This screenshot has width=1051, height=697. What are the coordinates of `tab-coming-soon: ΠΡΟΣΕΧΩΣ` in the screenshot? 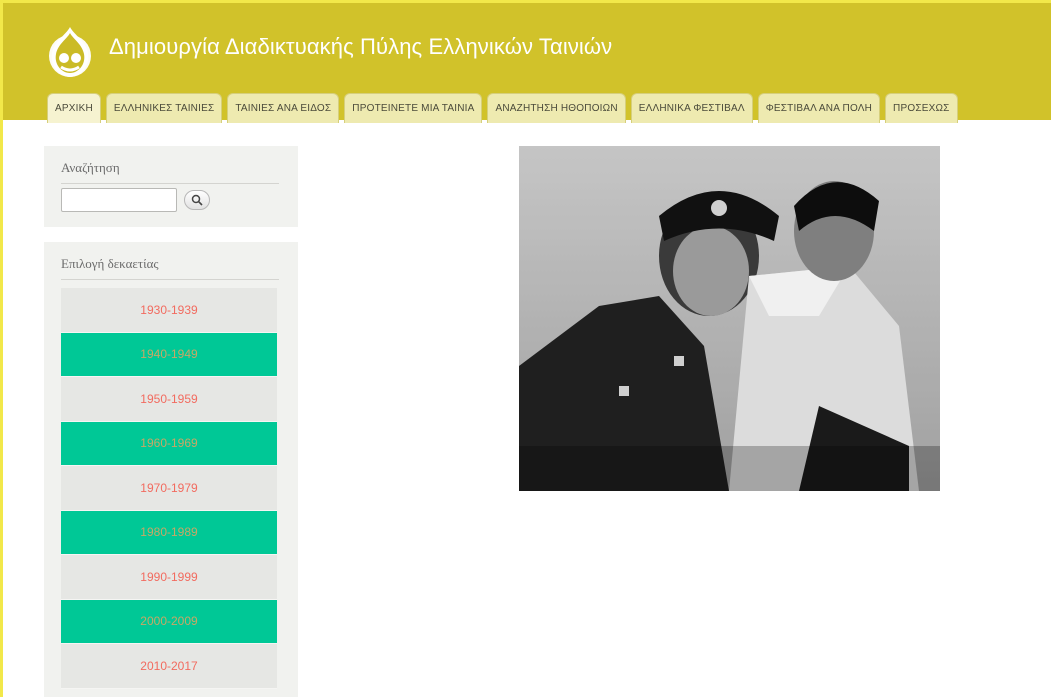 It's located at (921, 108).